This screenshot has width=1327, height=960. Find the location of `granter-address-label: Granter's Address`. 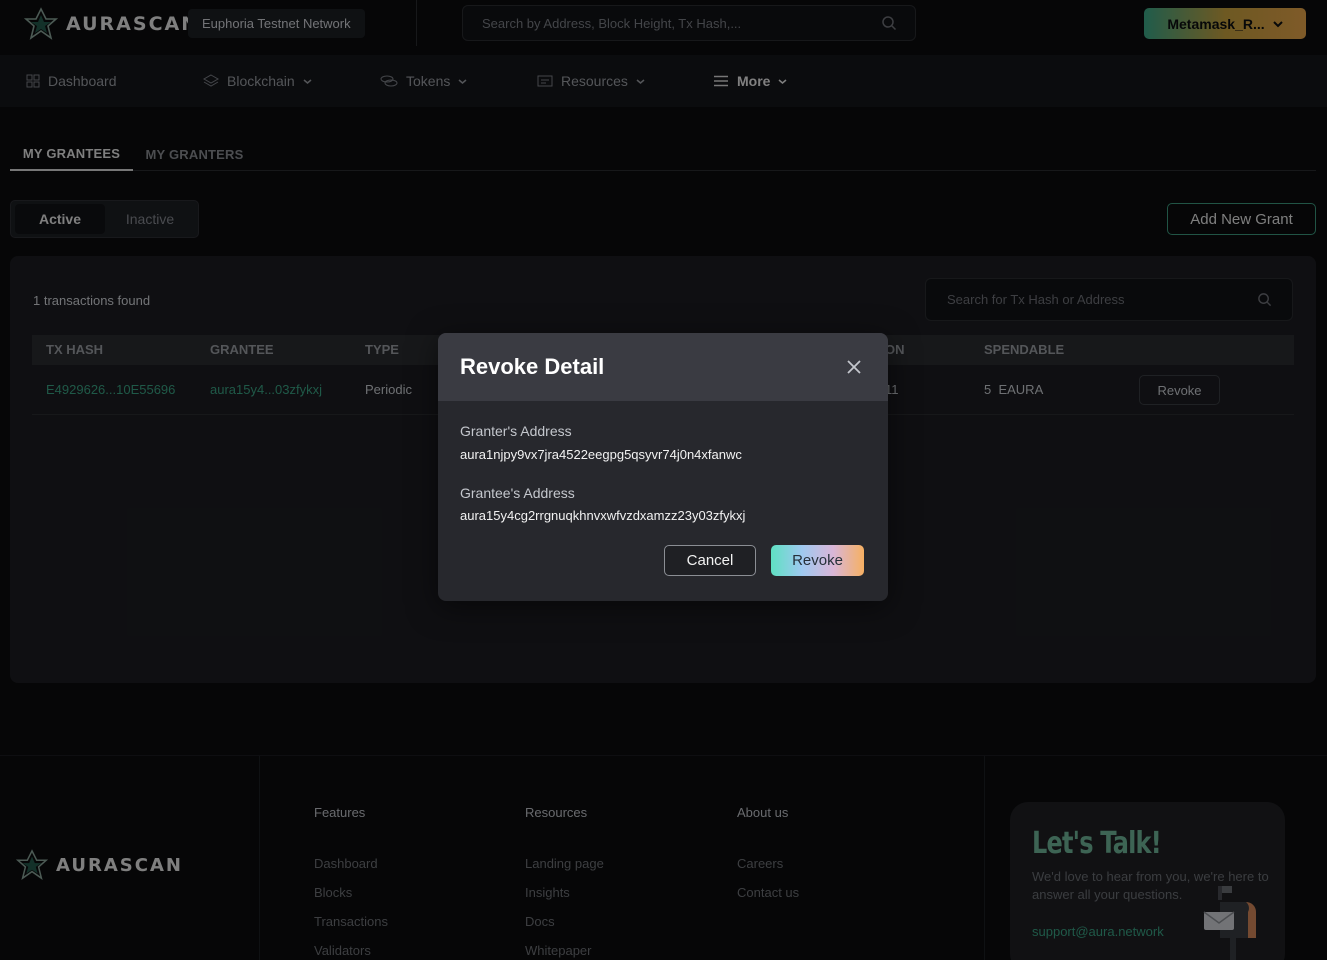

granter-address-label: Granter's Address is located at coordinates (516, 431).